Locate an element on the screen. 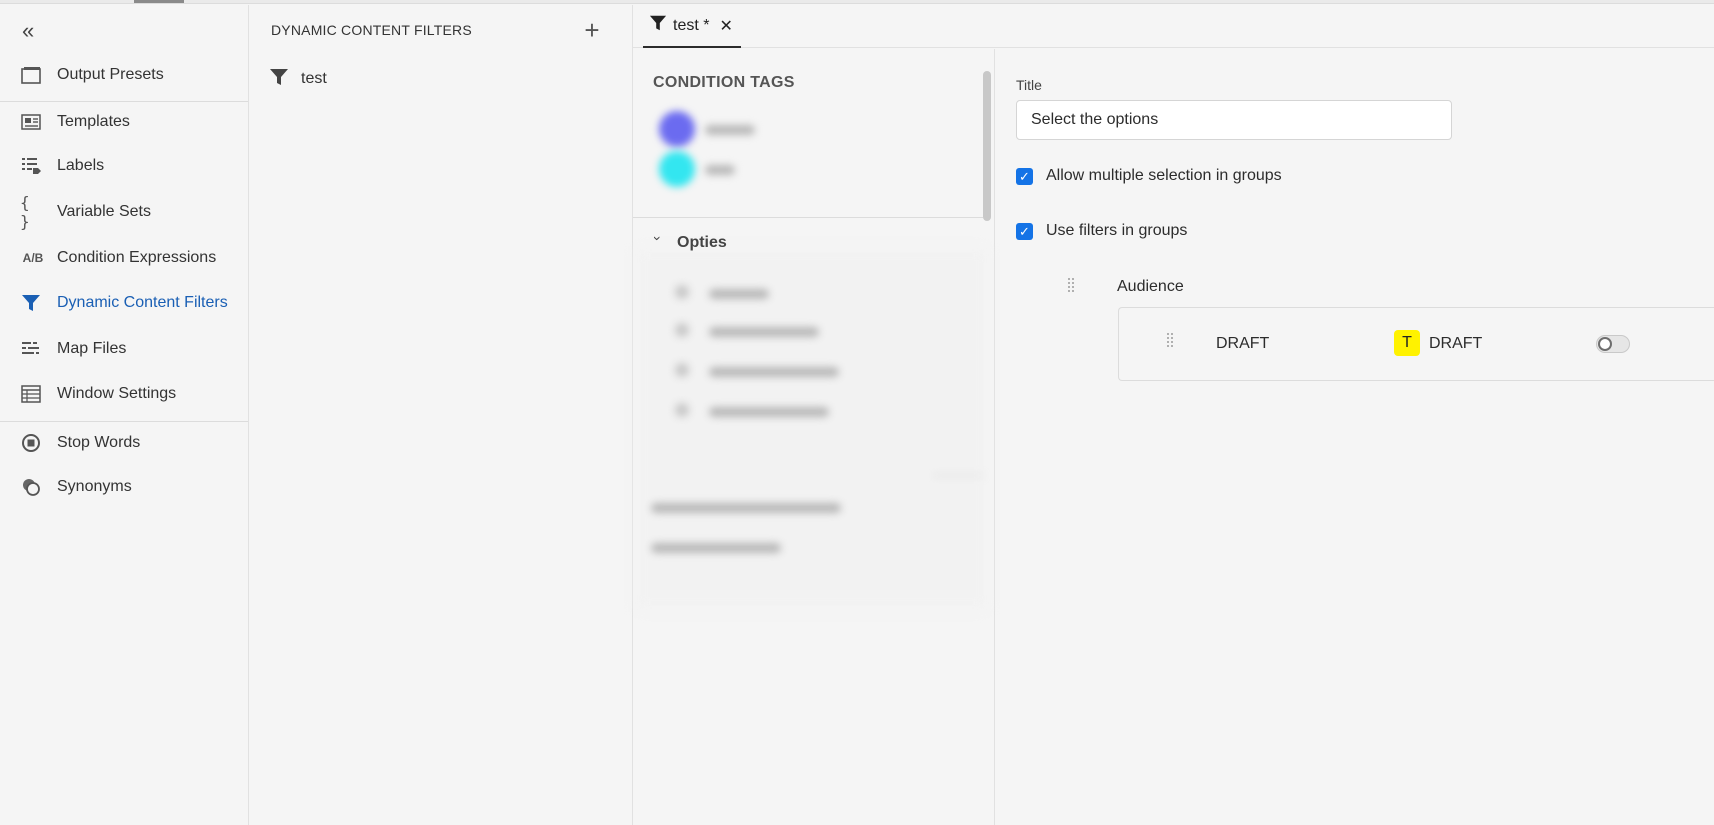  window-icon is located at coordinates (31, 75).